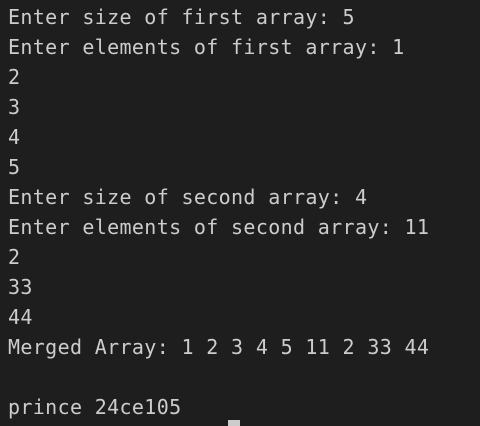 The width and height of the screenshot is (480, 426). Describe the element at coordinates (219, 227) in the screenshot. I see `output-line: Enter elements of second array: 11` at that location.